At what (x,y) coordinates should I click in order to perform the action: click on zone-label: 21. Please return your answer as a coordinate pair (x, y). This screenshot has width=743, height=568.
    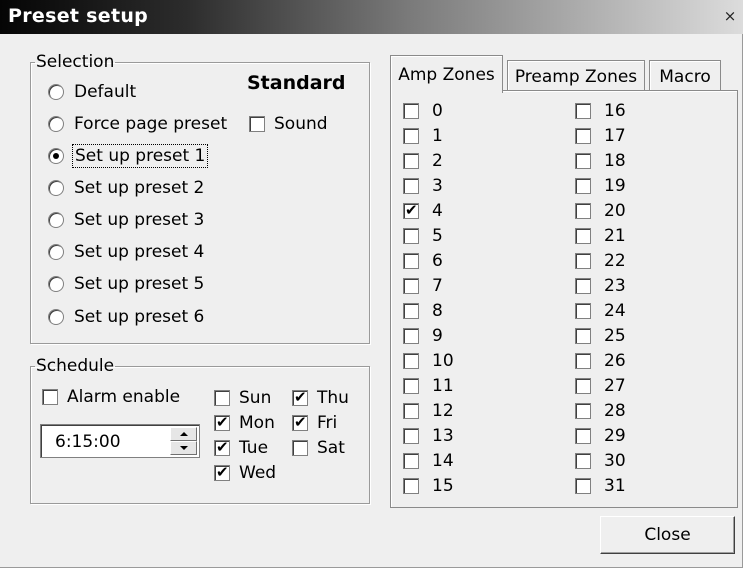
    Looking at the image, I should click on (615, 236).